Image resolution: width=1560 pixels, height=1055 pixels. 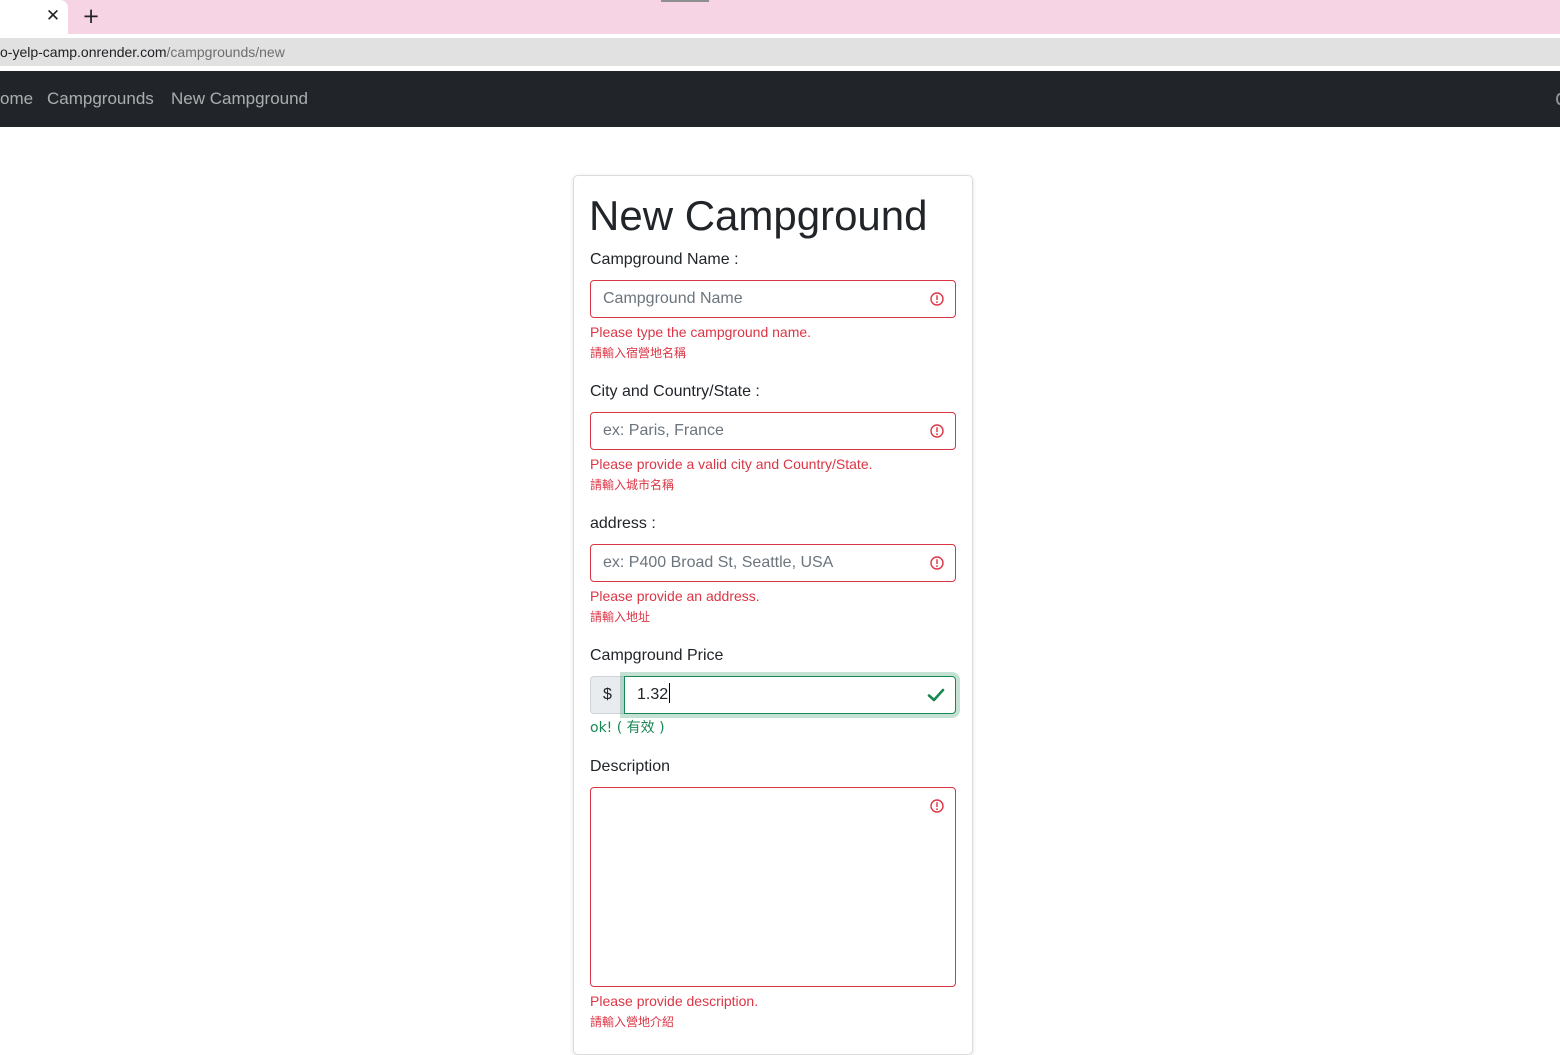 I want to click on url-path: /campgrounds/new, so click(x=225, y=52).